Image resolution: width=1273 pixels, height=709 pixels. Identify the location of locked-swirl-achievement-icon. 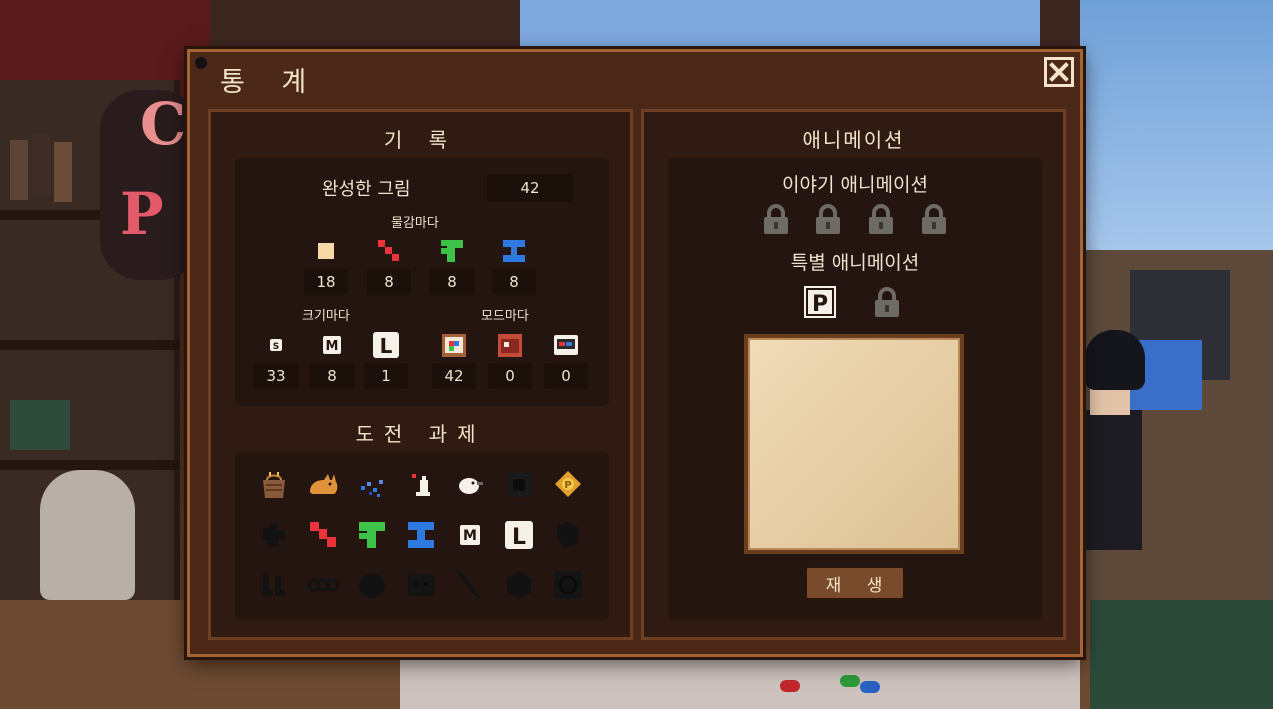
(568, 585).